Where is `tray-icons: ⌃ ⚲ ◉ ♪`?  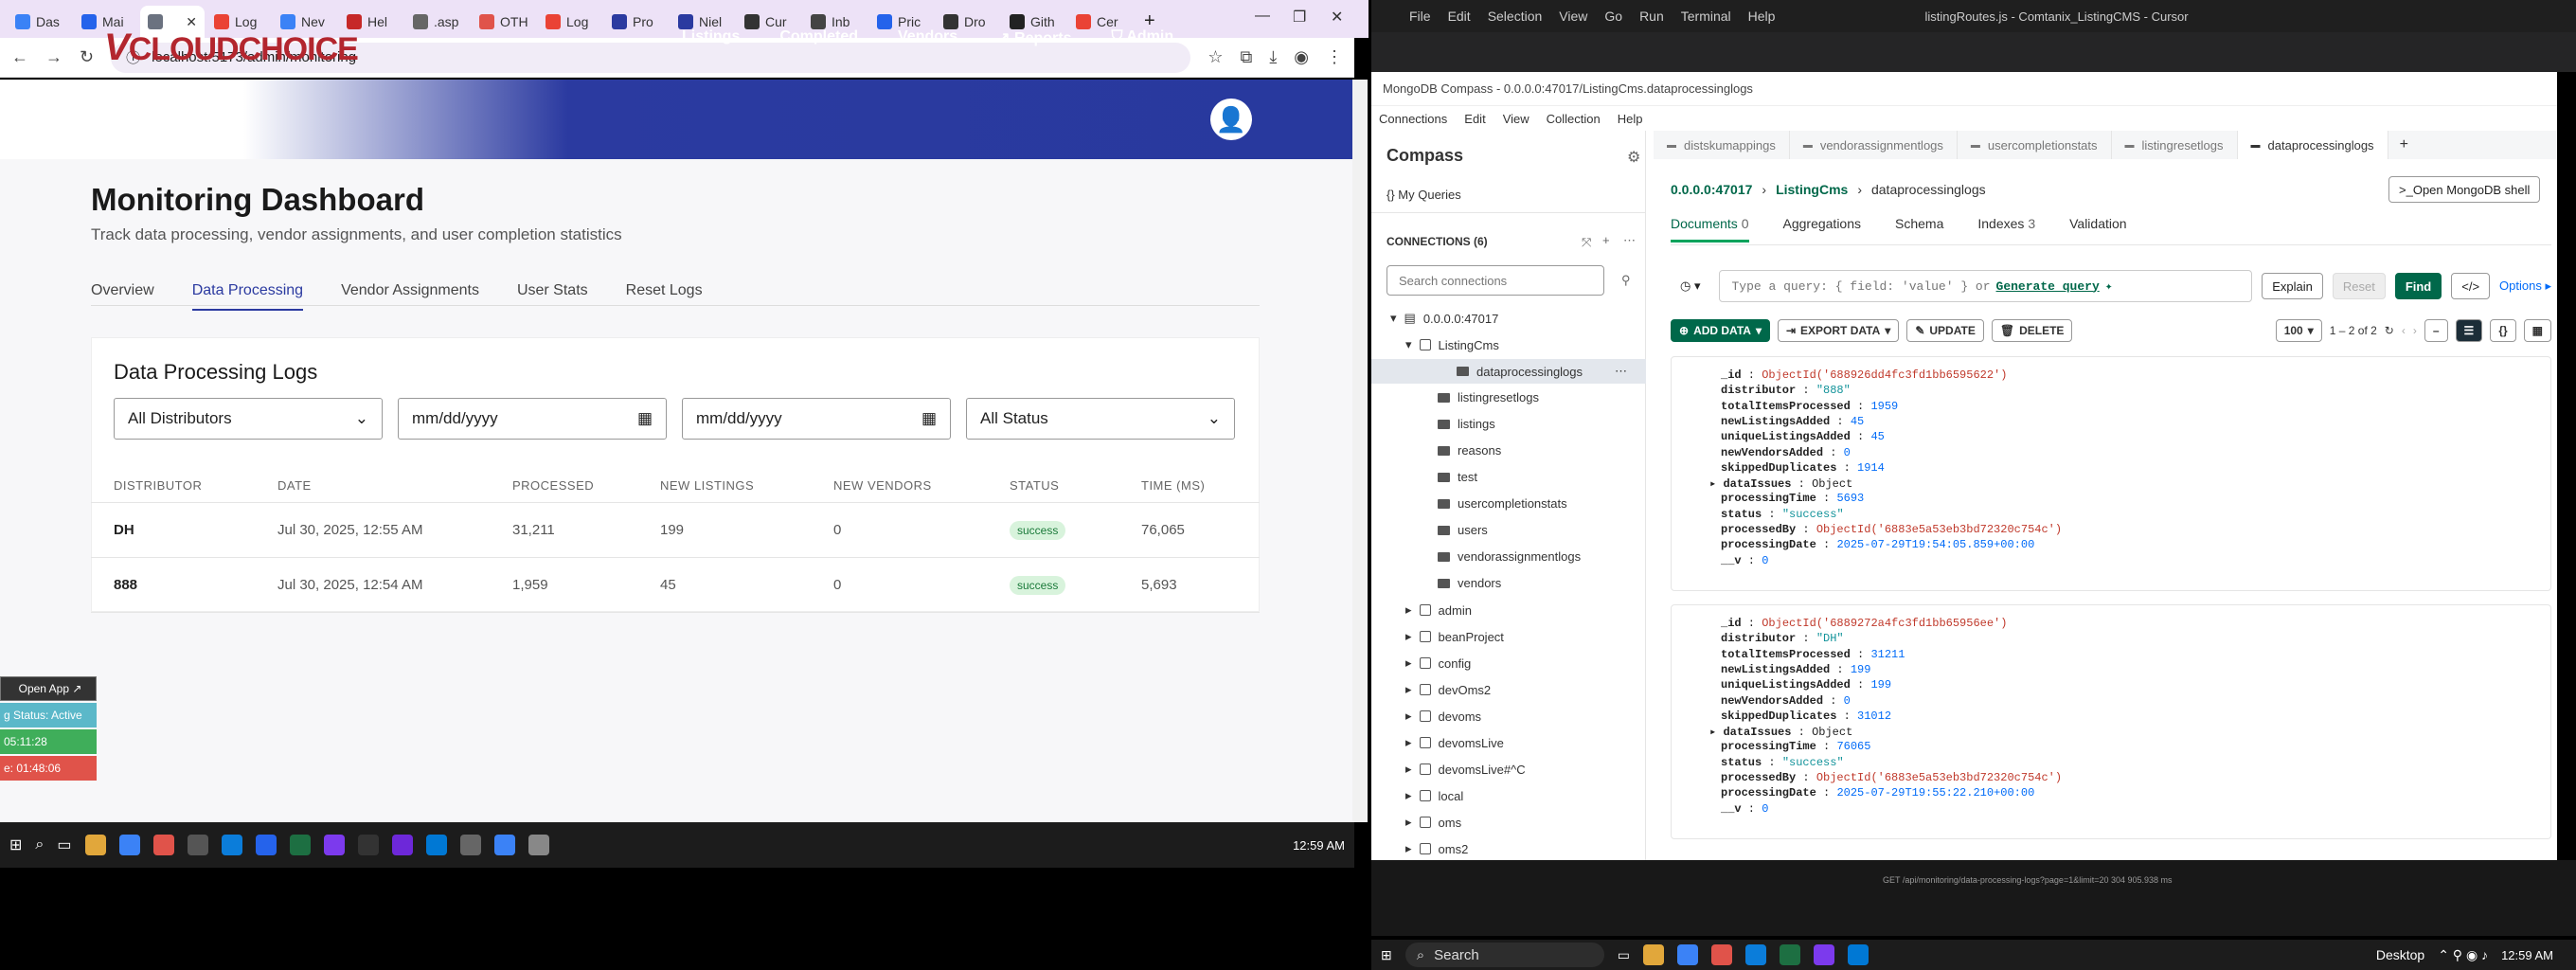
tray-icons: ⌃ ⚲ ◉ ♪ is located at coordinates (2463, 955).